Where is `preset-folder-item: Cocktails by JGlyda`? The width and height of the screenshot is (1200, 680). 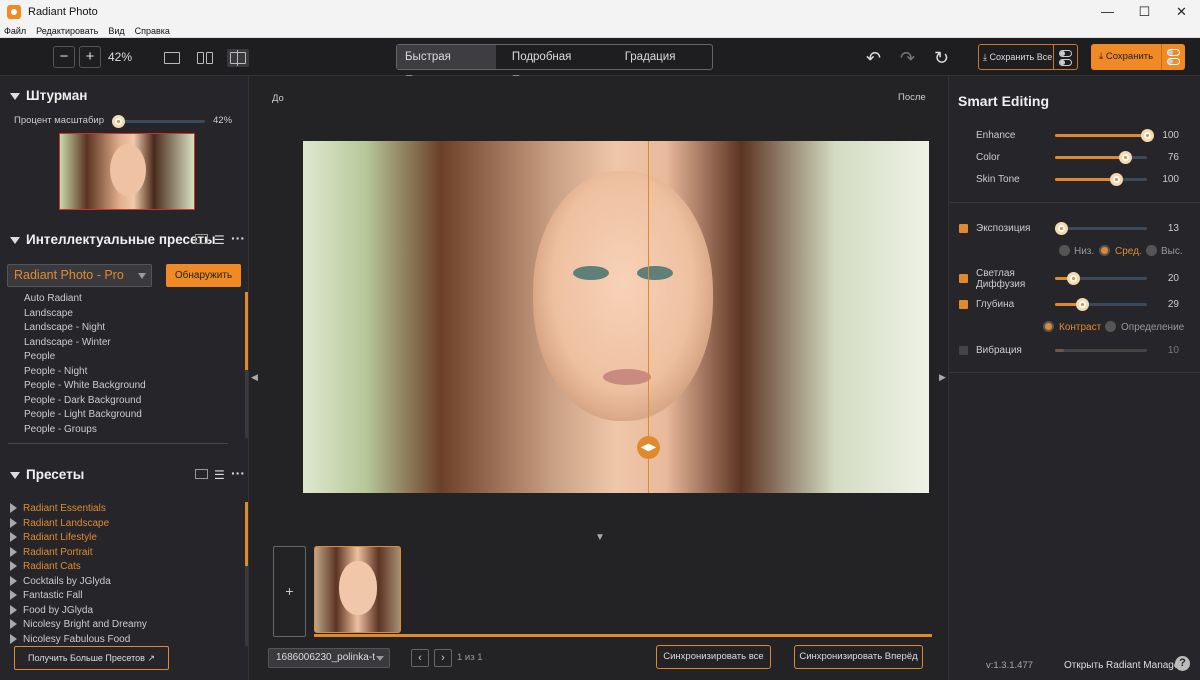 preset-folder-item: Cocktails by JGlyda is located at coordinates (78, 582).